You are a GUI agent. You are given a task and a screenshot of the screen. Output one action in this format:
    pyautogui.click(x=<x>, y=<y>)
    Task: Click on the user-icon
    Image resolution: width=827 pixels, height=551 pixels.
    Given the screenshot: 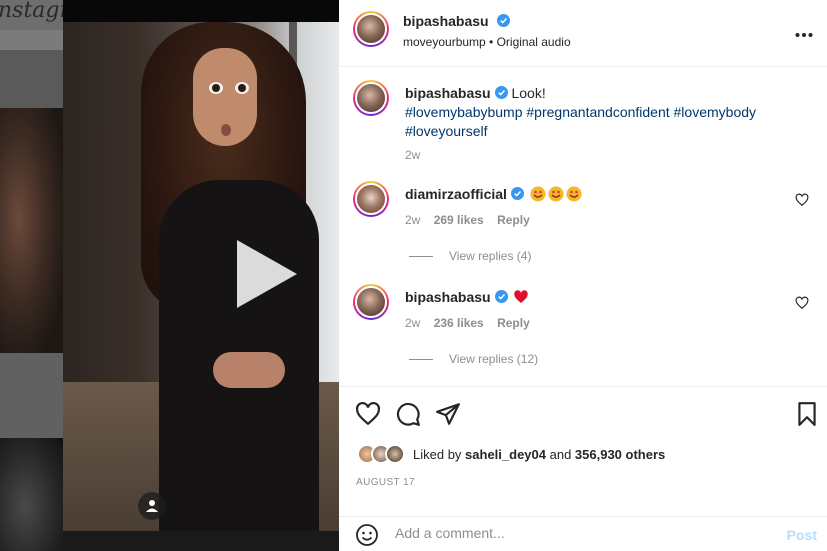 What is the action you would take?
    pyautogui.click(x=152, y=506)
    